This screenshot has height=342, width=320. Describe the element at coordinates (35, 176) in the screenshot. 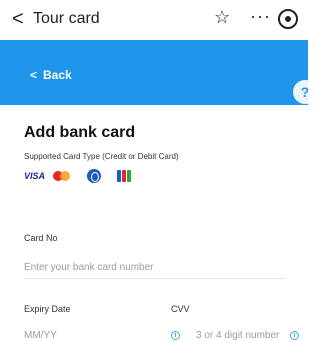

I see `visa-logo: VISA` at that location.